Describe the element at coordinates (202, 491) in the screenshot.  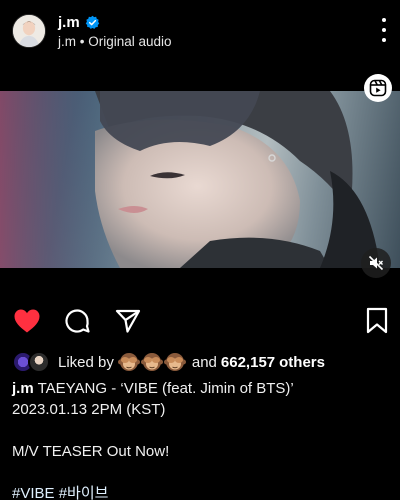
I see `caption-hashtags: #VIBE #바이브` at that location.